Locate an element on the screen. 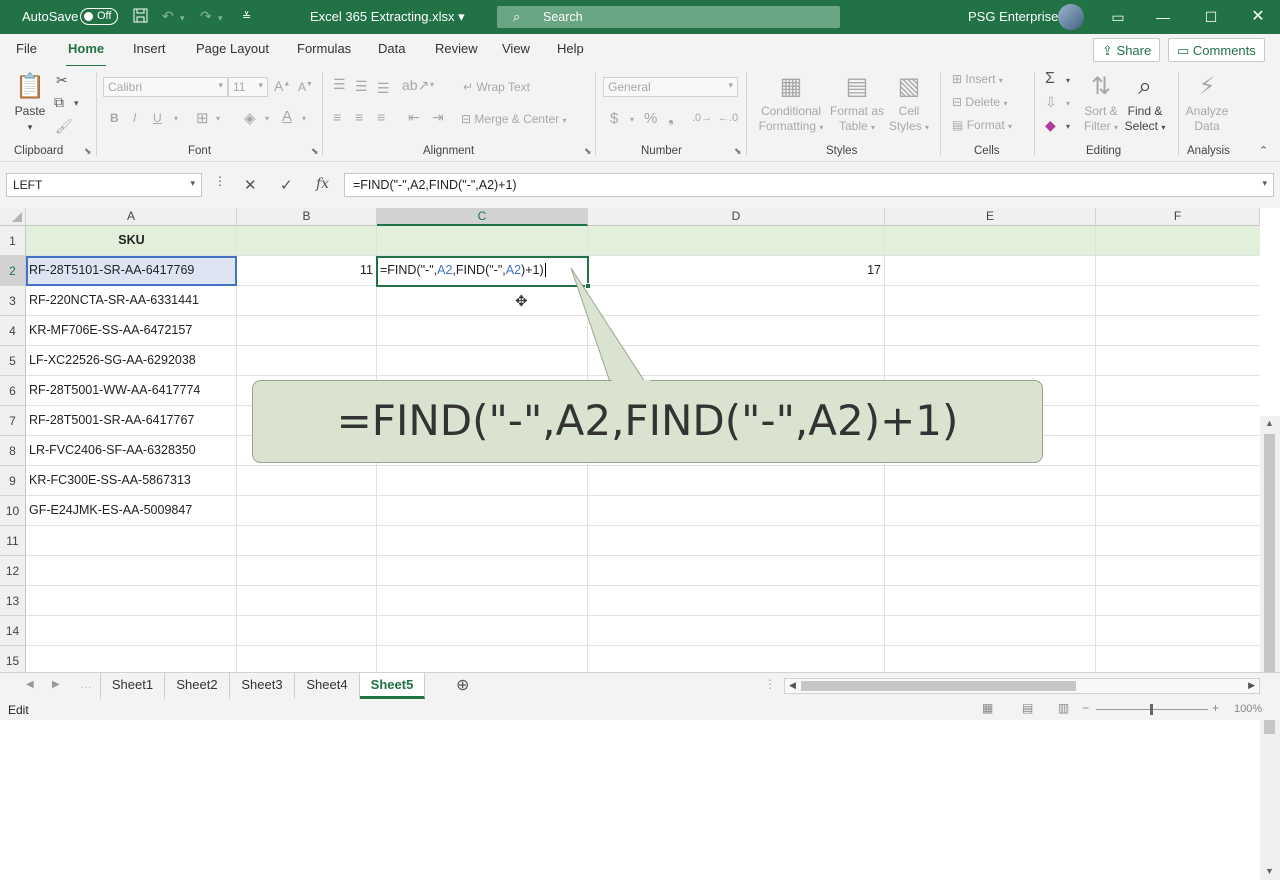 Image resolution: width=1280 pixels, height=880 pixels. sheet-tab-3: Sheet3 is located at coordinates (262, 686).